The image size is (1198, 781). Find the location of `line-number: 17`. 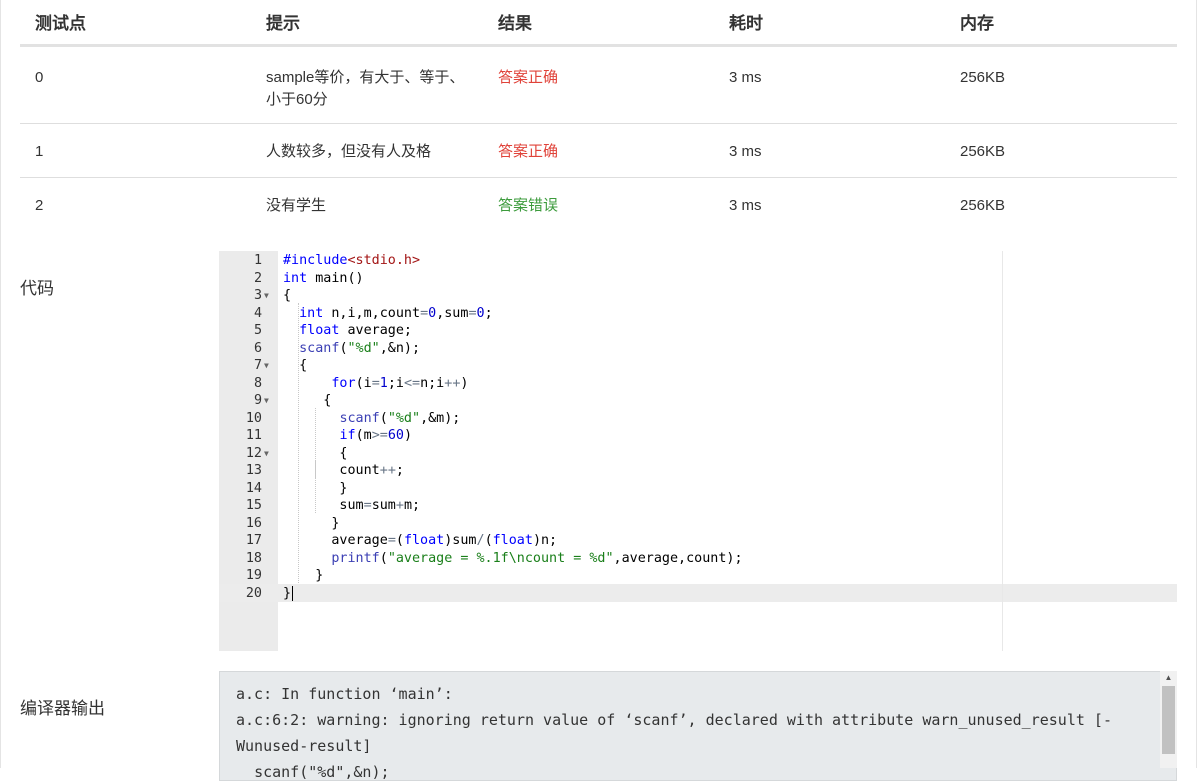

line-number: 17 is located at coordinates (253, 540).